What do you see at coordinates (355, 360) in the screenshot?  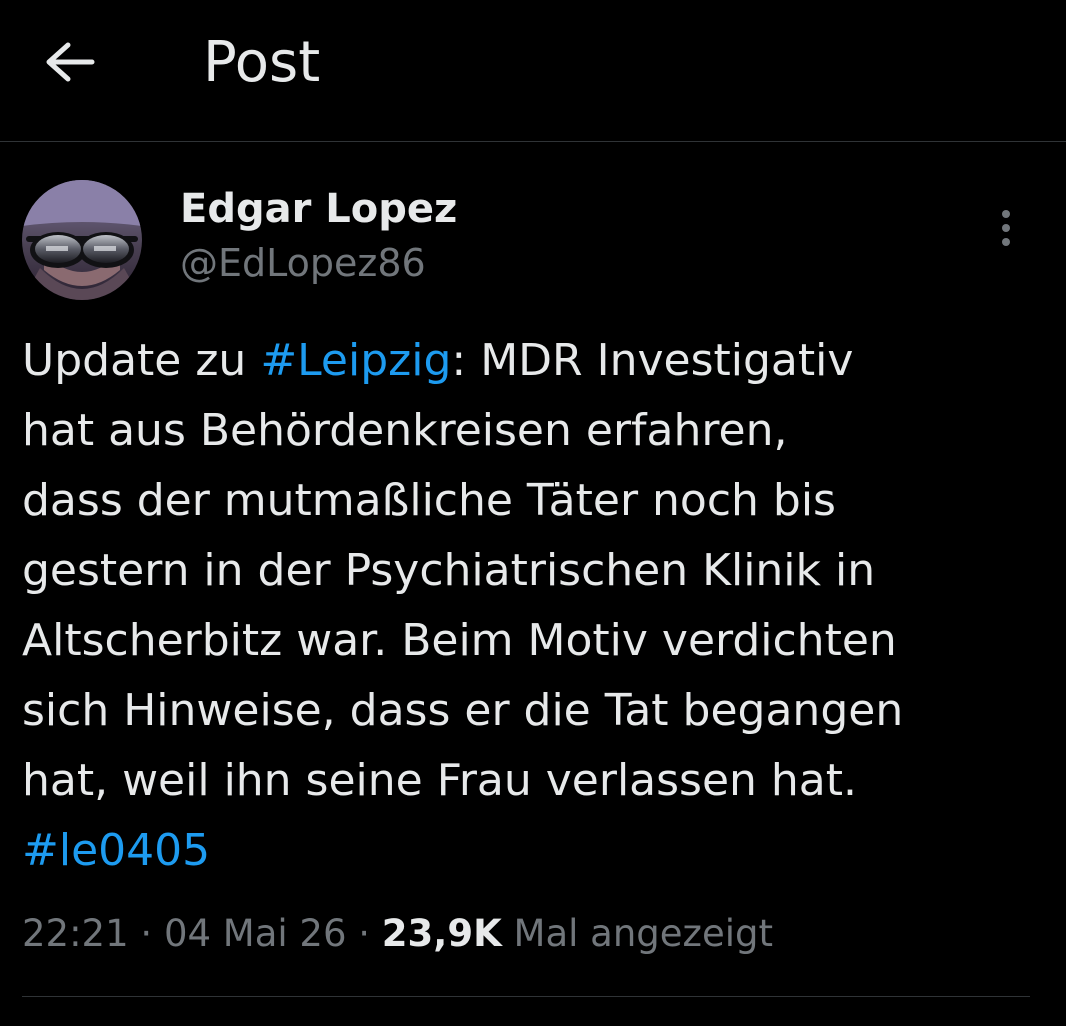 I see `hashtag-link: #Leipzig` at bounding box center [355, 360].